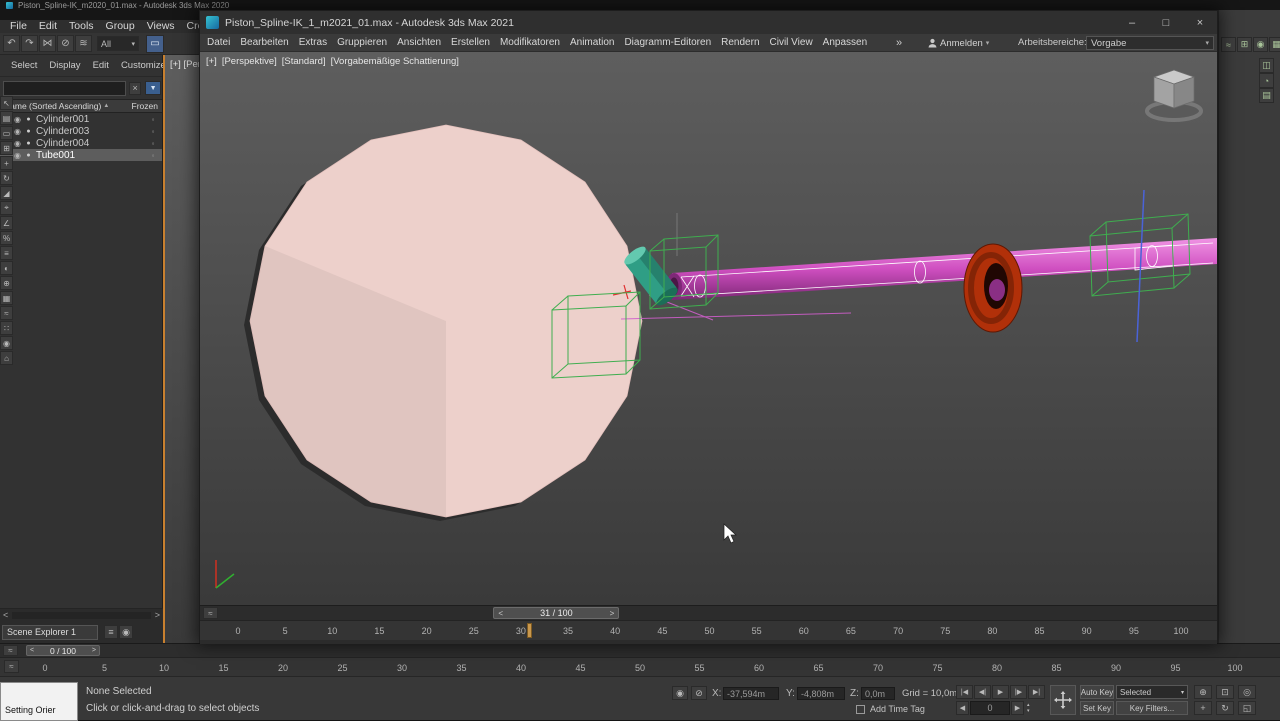  I want to click on fg-menu-rendern: Rendern, so click(740, 43).